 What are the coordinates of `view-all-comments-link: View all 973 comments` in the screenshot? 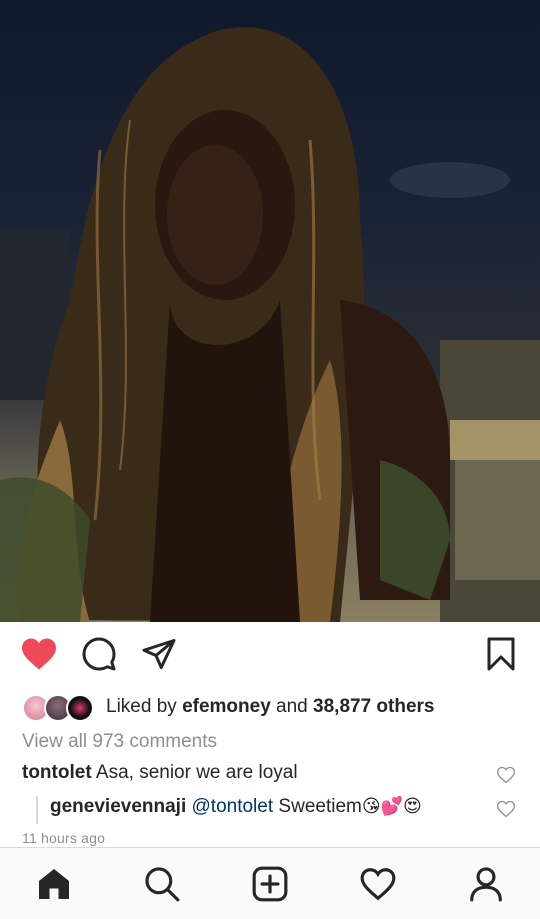 It's located at (119, 742).